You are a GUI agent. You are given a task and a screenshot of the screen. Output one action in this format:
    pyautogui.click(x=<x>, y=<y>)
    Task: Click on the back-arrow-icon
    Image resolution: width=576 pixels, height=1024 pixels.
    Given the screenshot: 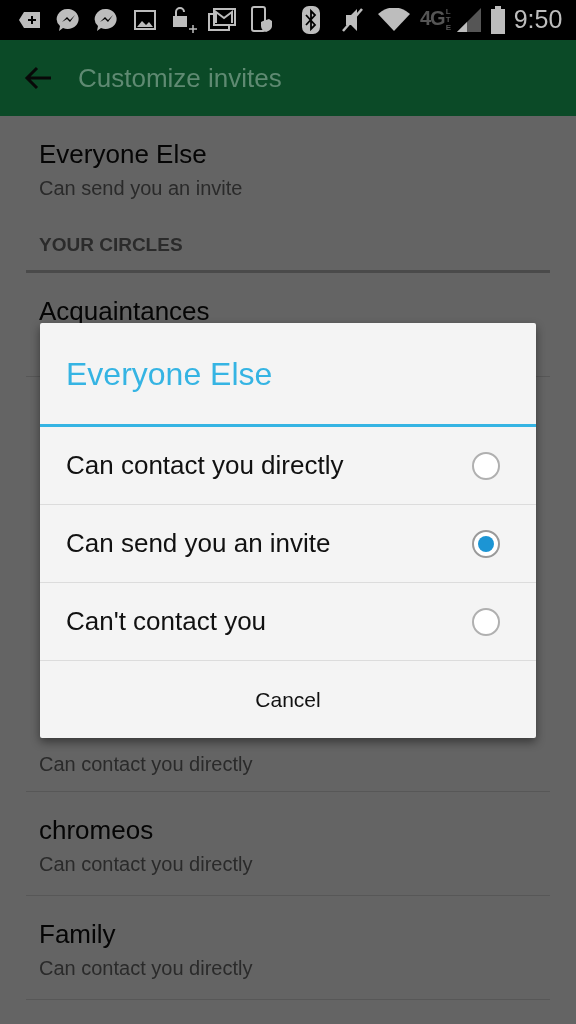 What is the action you would take?
    pyautogui.click(x=38, y=78)
    